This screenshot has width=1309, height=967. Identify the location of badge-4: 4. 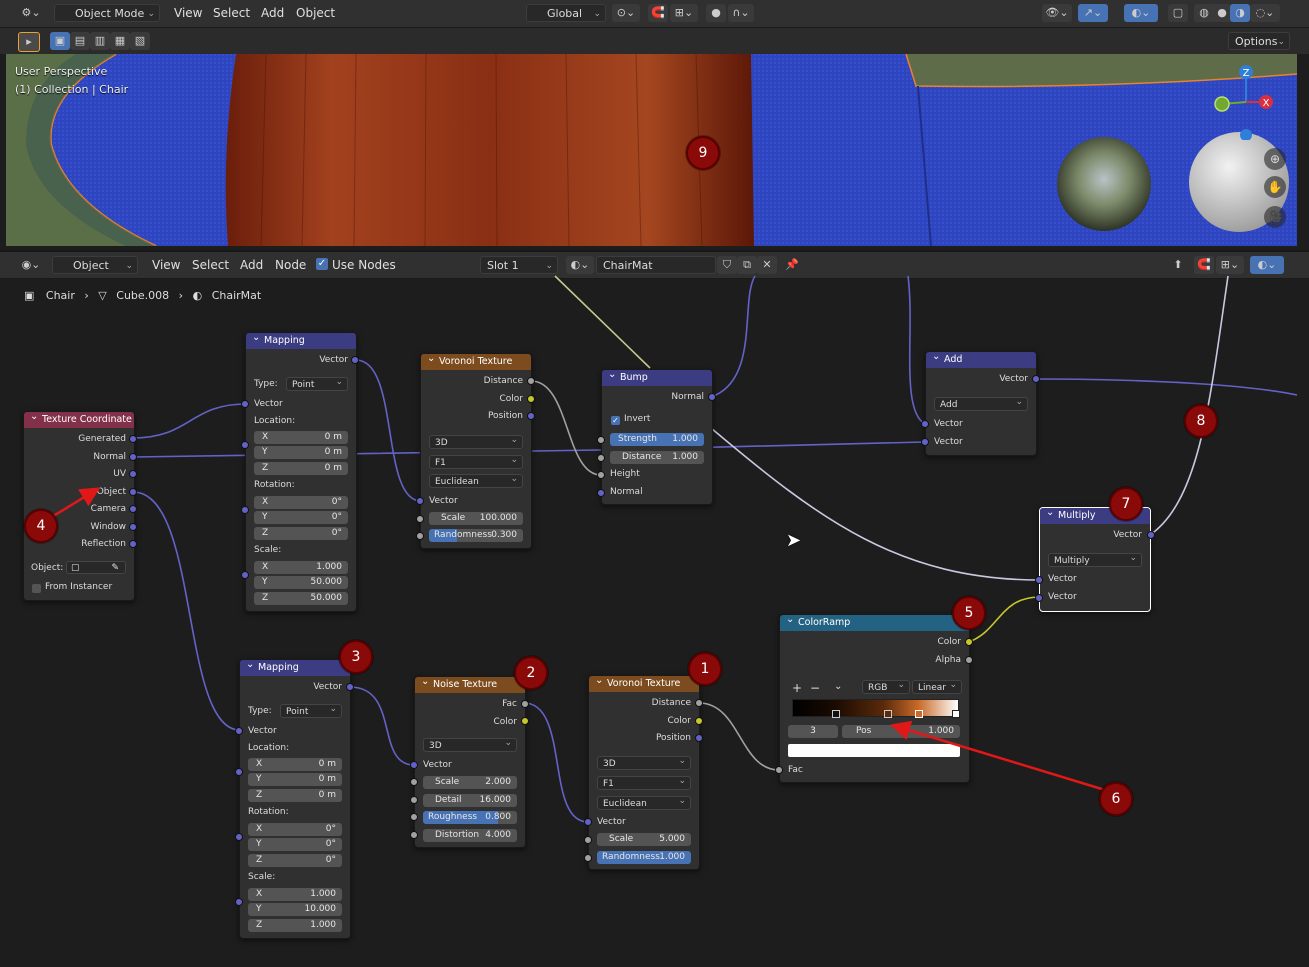
(41, 526).